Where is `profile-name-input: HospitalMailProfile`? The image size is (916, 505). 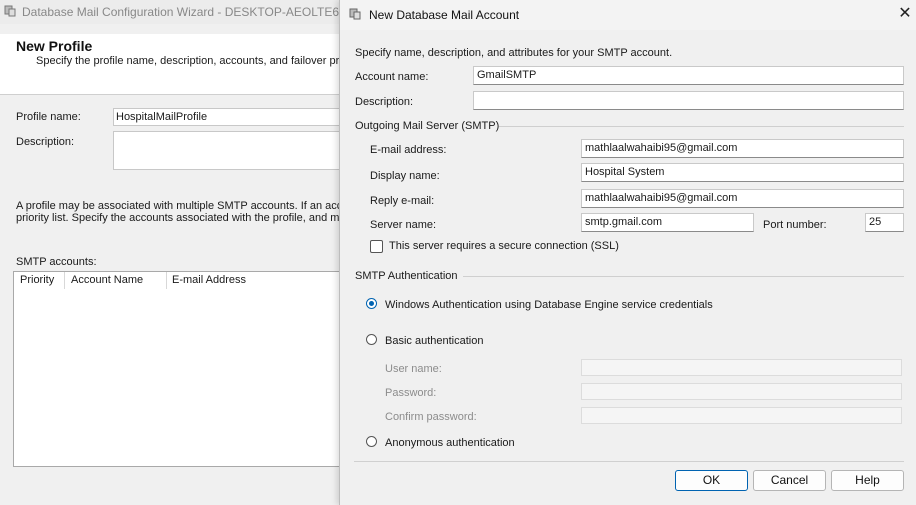 profile-name-input: HospitalMailProfile is located at coordinates (229, 117).